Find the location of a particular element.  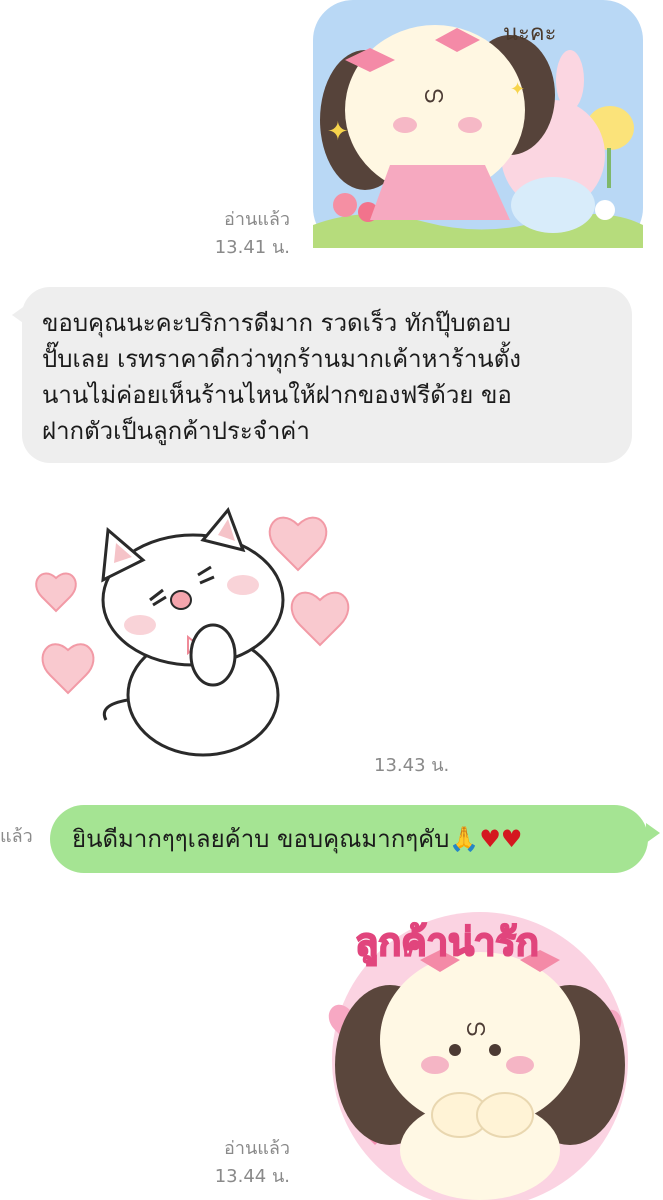

sticker-cat-hearts is located at coordinates (193, 635).